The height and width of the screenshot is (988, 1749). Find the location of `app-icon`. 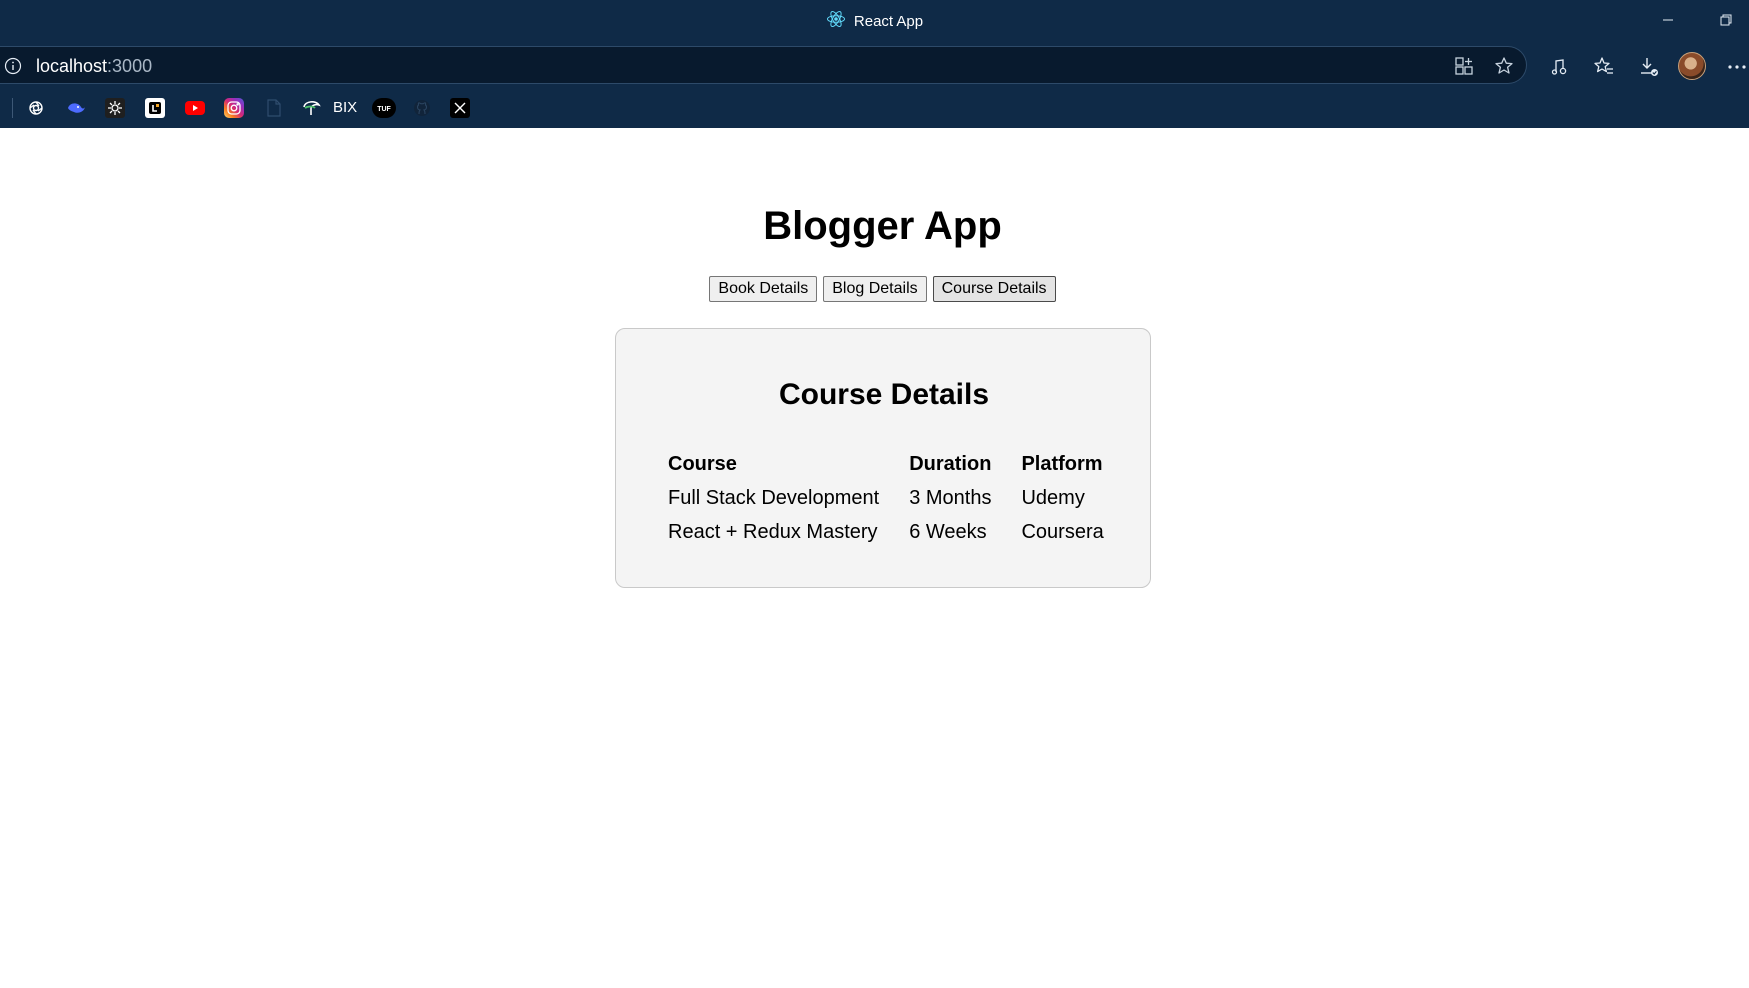

app-icon is located at coordinates (115, 108).